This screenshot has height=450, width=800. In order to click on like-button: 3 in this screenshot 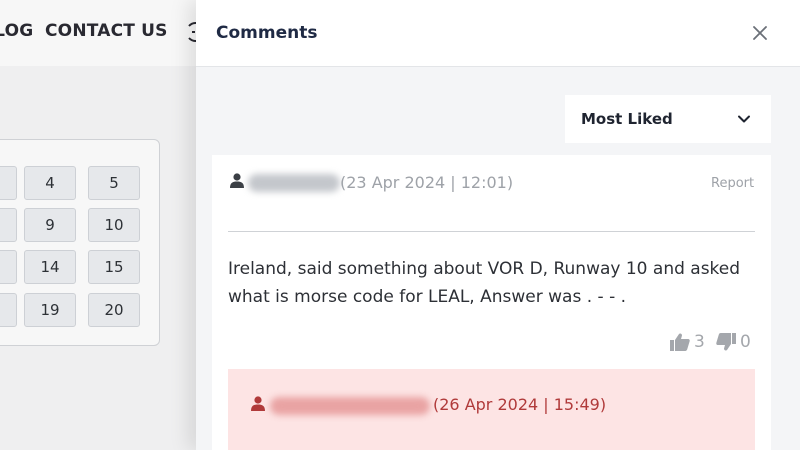, I will do `click(687, 342)`.